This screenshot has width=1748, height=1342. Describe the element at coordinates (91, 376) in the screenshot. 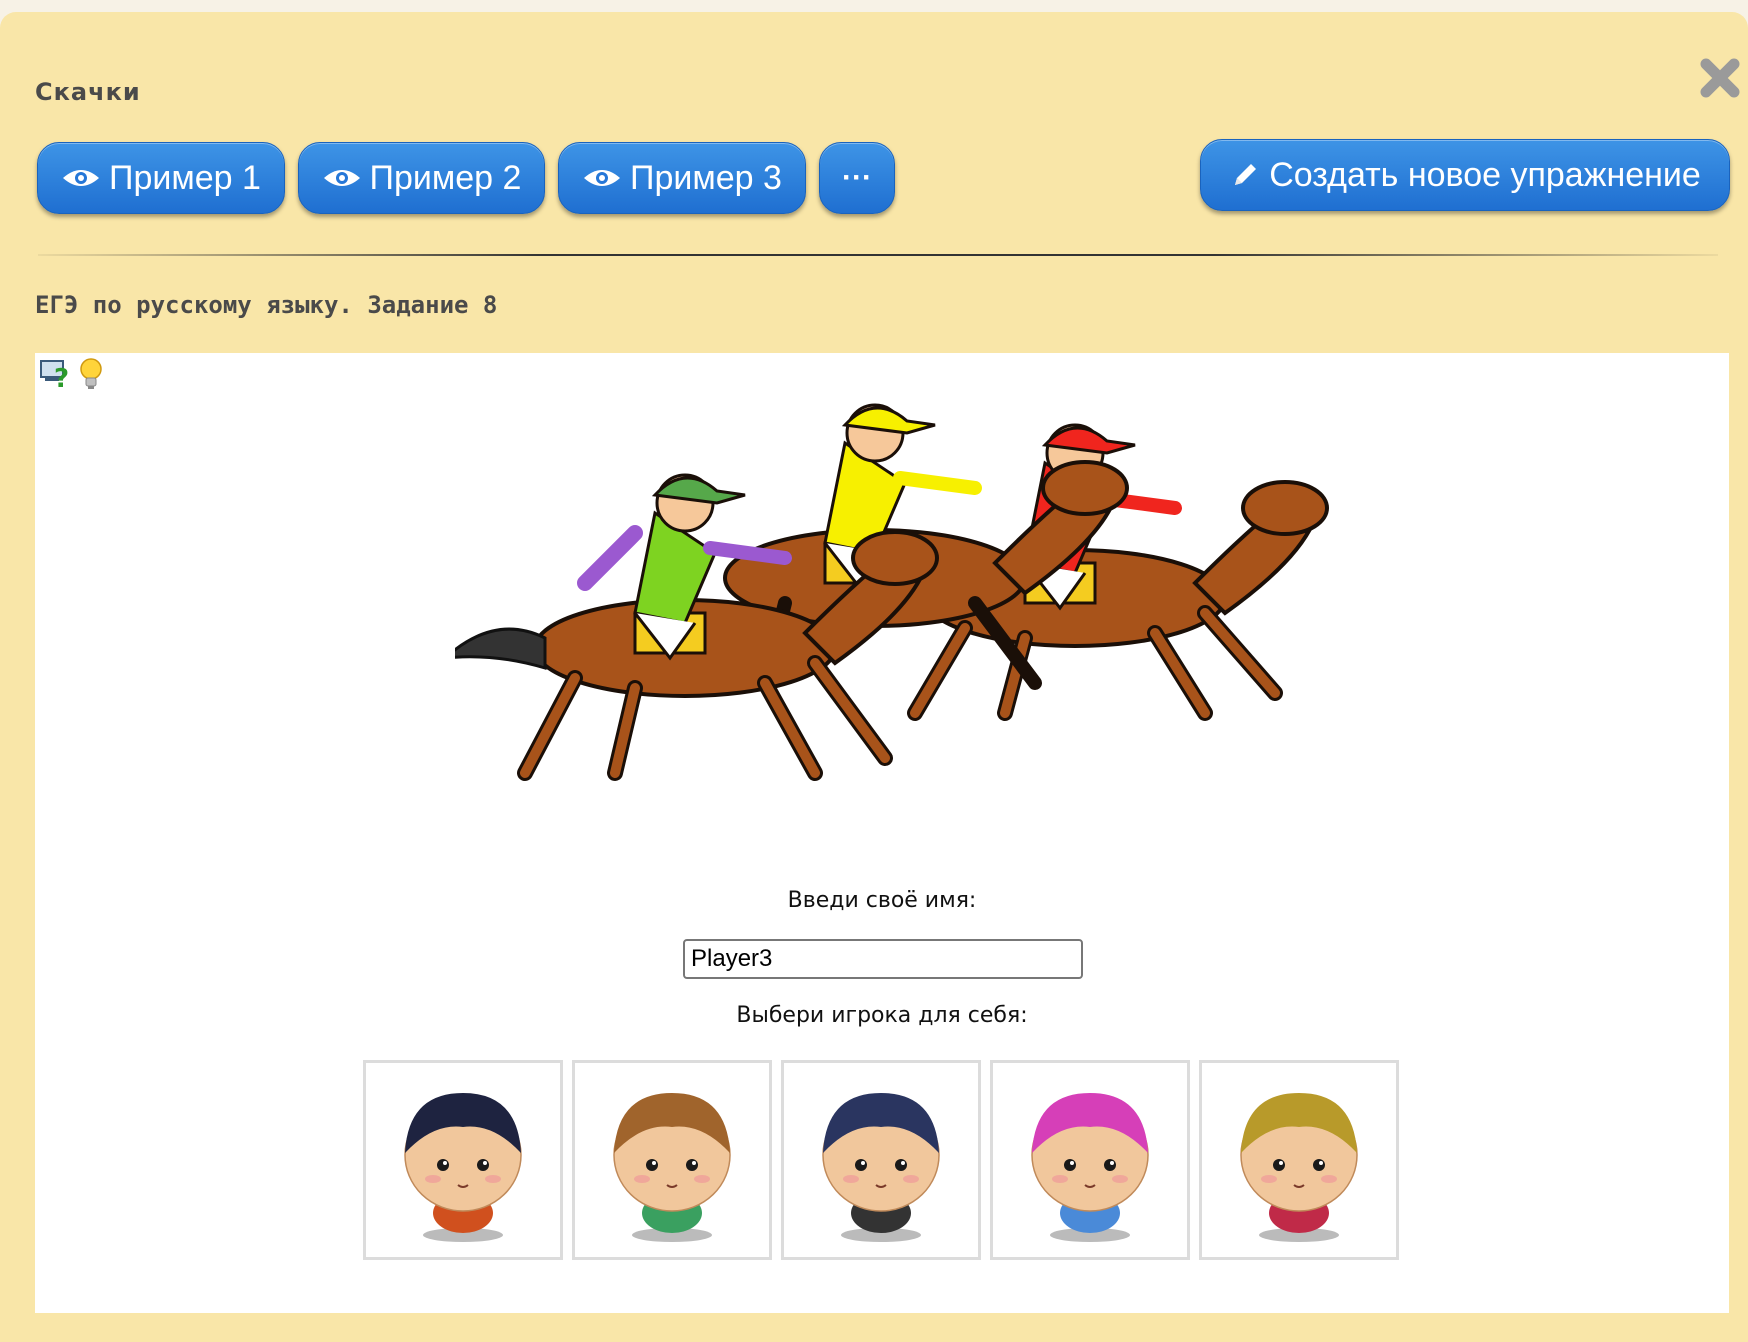

I see `lightbulb-icon` at that location.